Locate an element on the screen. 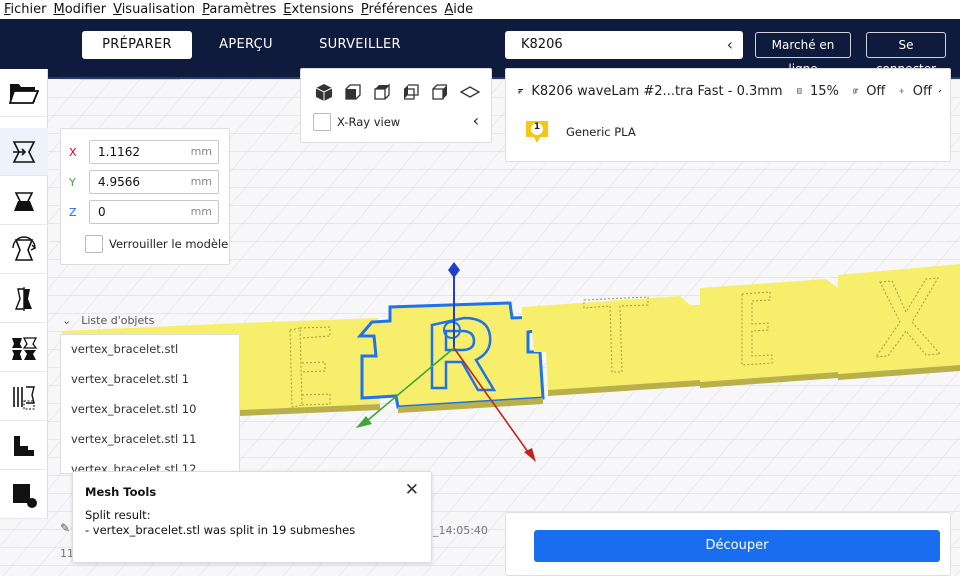 The height and width of the screenshot is (576, 960). support-icon is located at coordinates (855, 91).